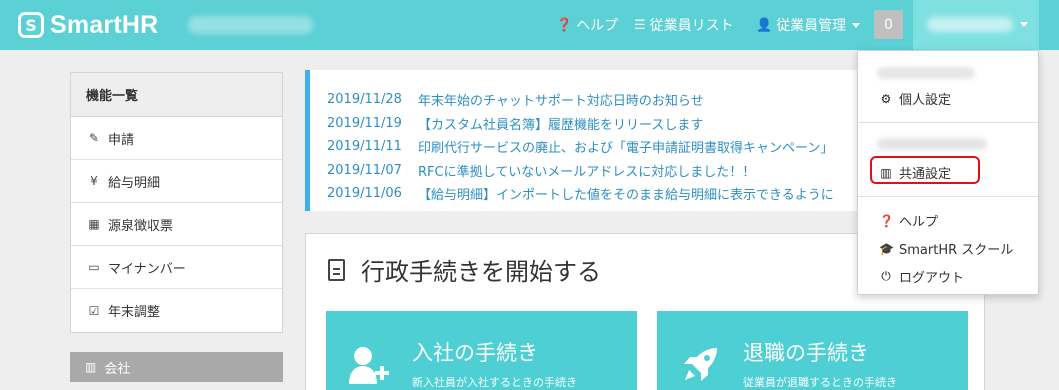 The image size is (1059, 390). What do you see at coordinates (560, 123) in the screenshot?
I see `news-link: 【カスタム社員名簿】履歴機能をリリースします` at bounding box center [560, 123].